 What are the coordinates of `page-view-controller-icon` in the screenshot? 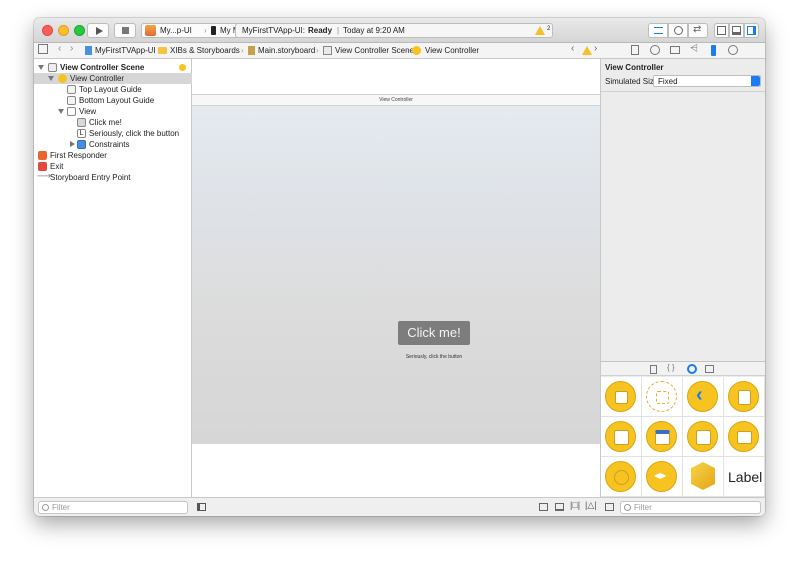 It's located at (743, 436).